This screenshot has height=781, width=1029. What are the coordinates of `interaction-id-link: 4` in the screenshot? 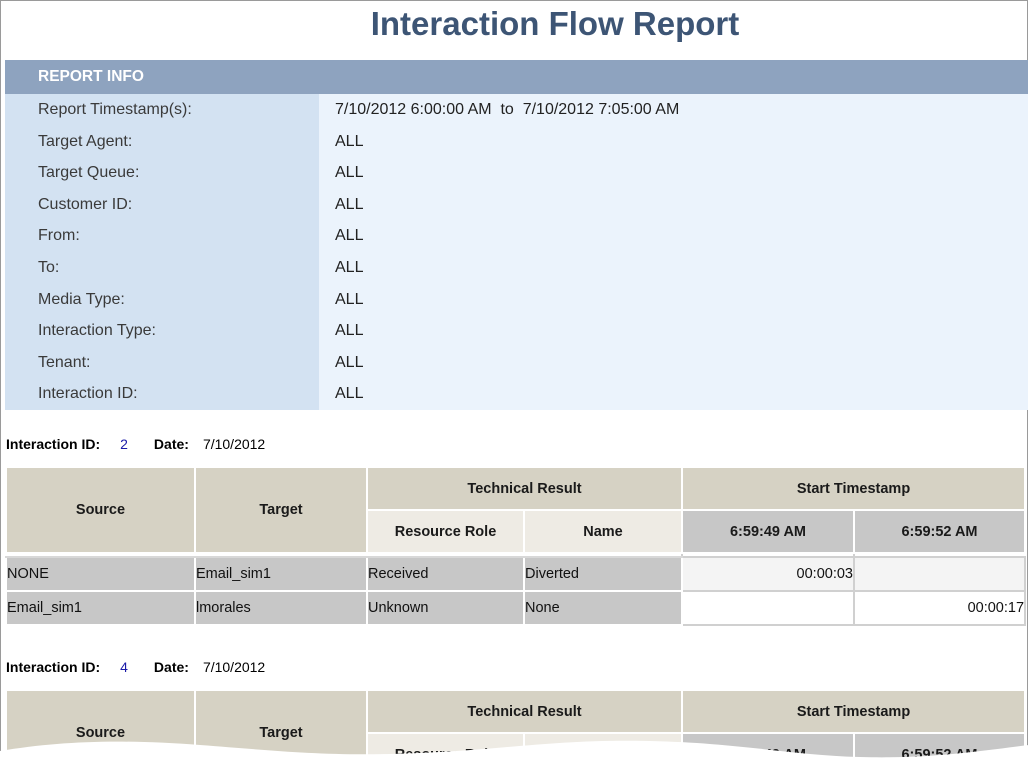 It's located at (124, 667).